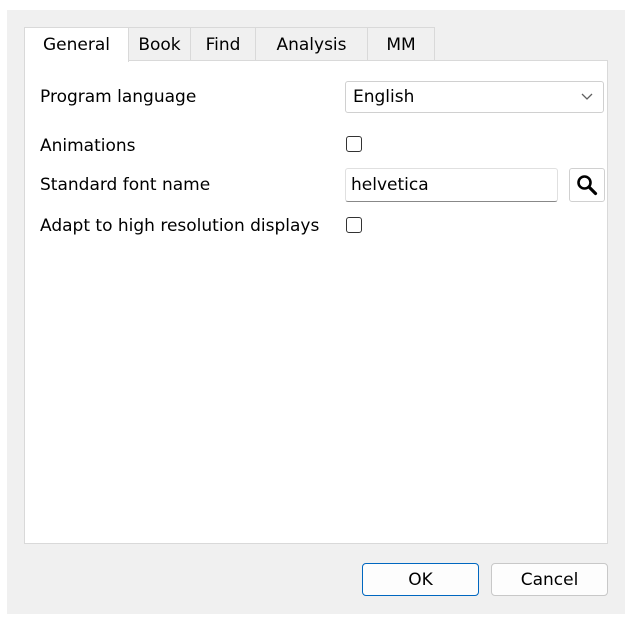  Describe the element at coordinates (118, 97) in the screenshot. I see `program-language-label: Program language` at that location.